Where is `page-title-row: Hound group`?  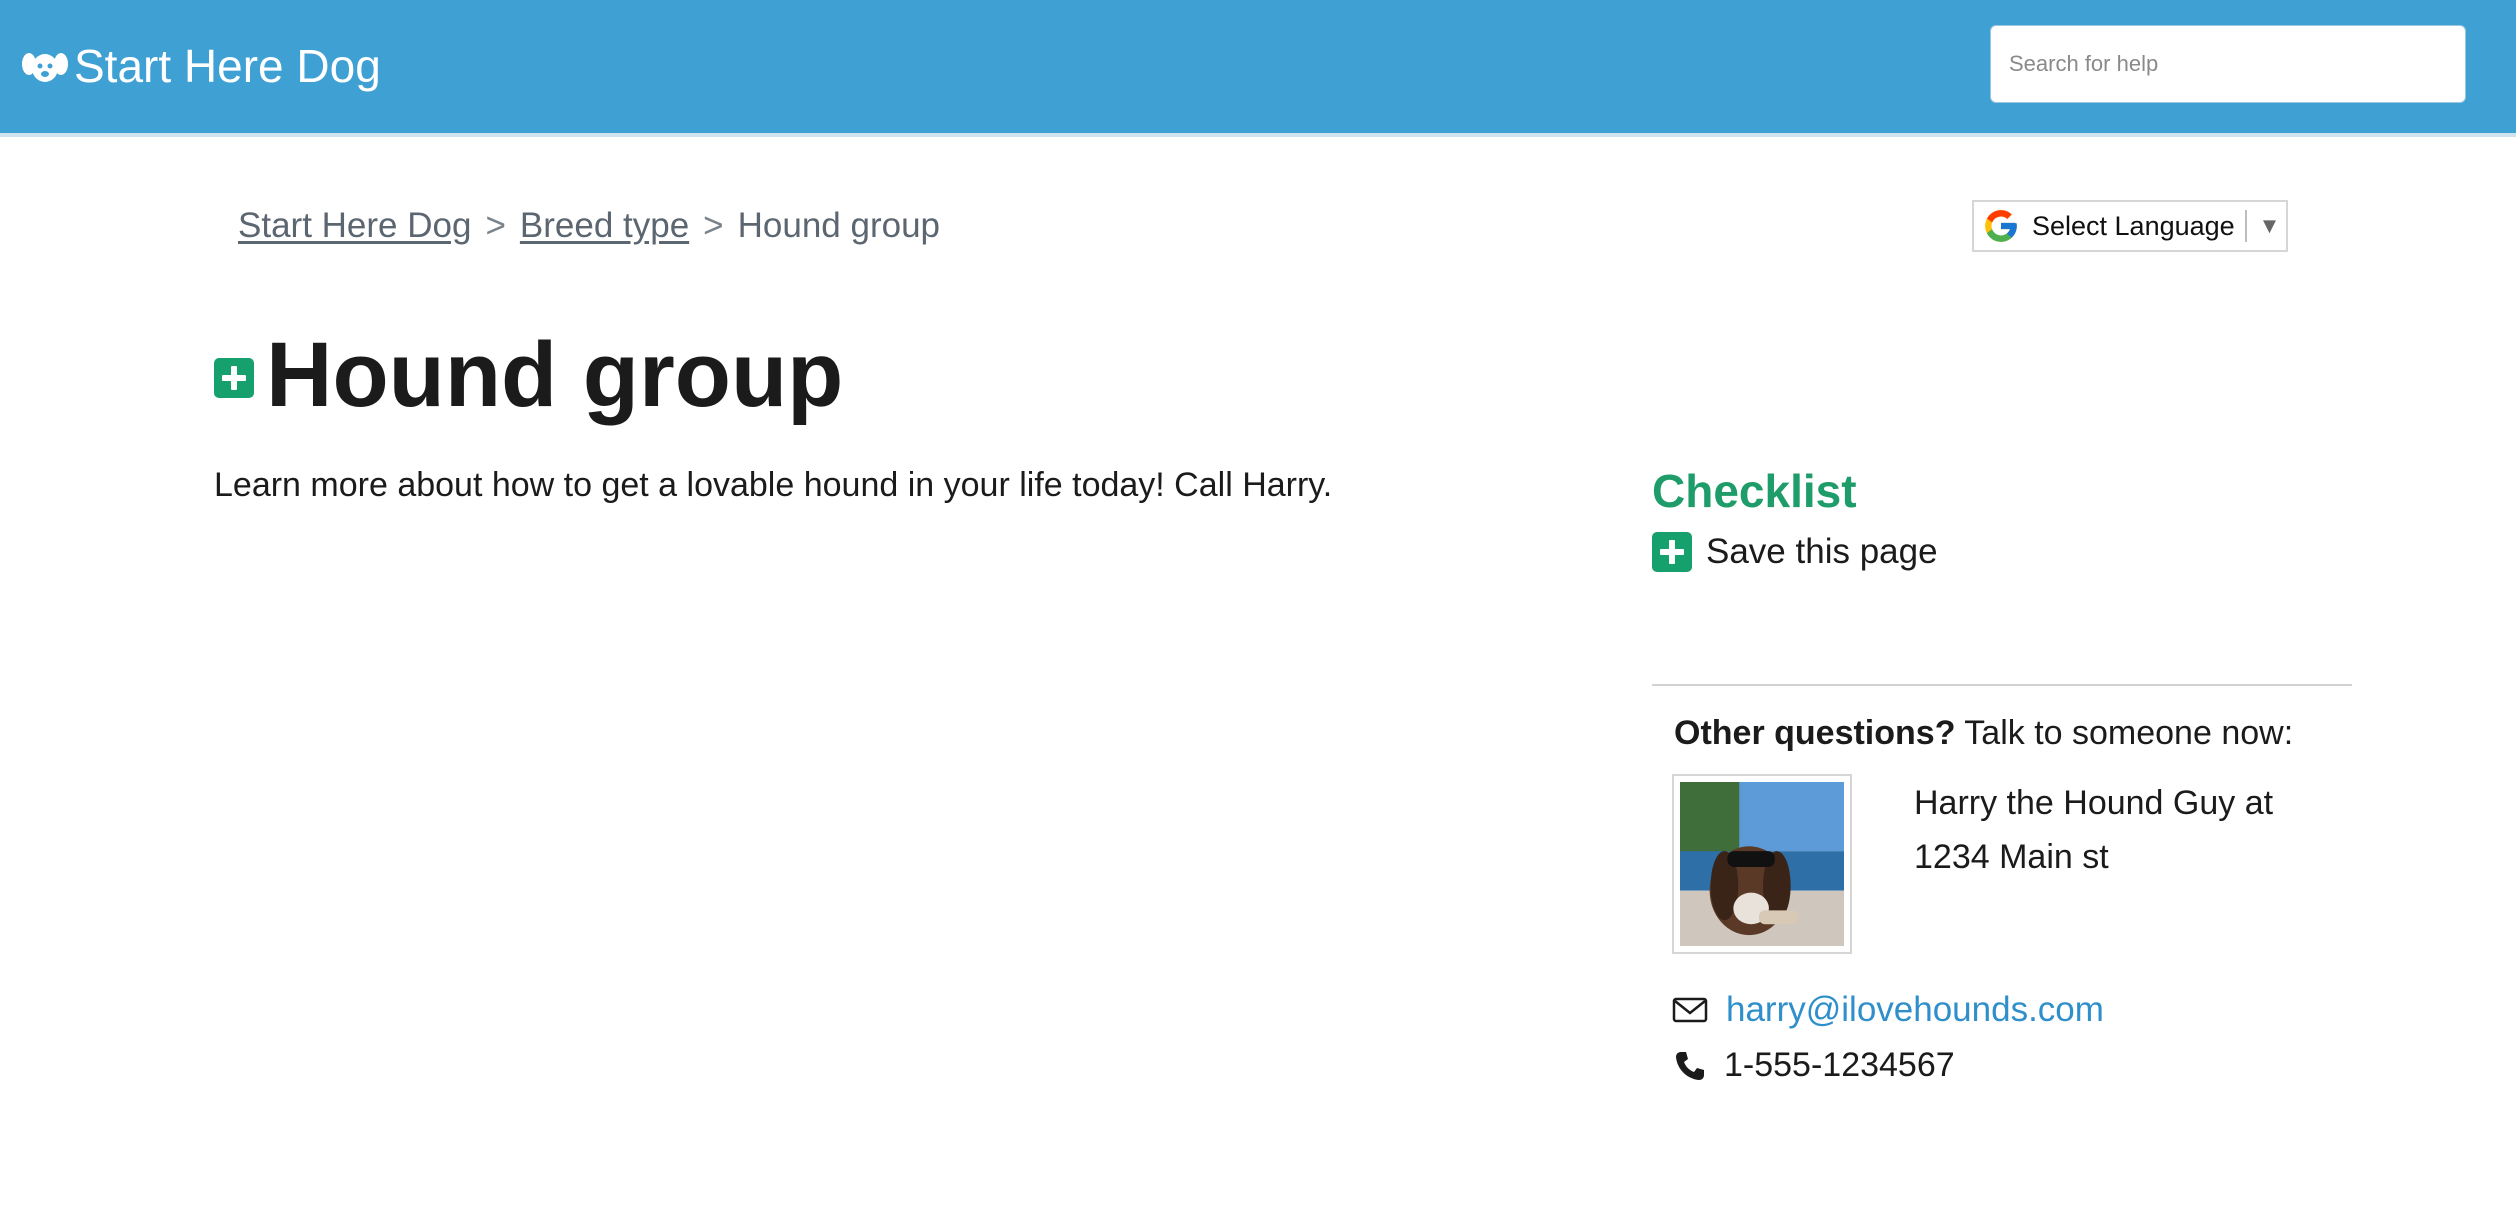
page-title-row: Hound group is located at coordinates (528, 375).